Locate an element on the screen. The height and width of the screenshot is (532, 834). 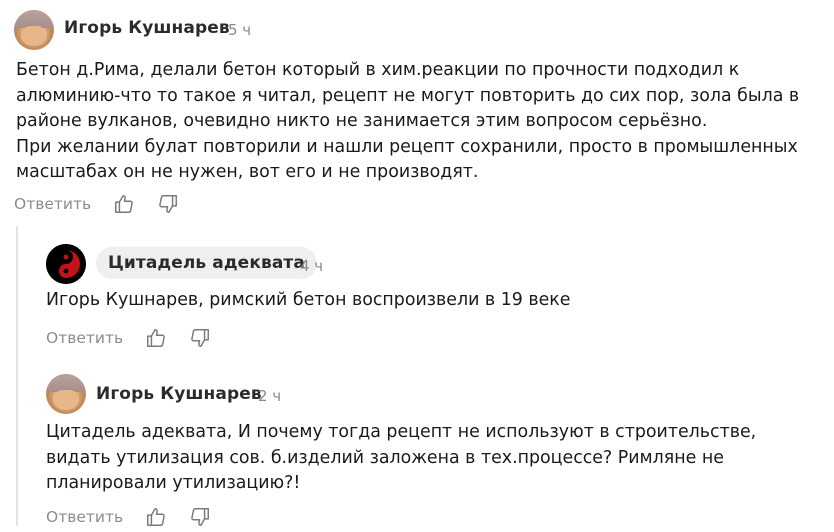
thread-line is located at coordinates (17, 376).